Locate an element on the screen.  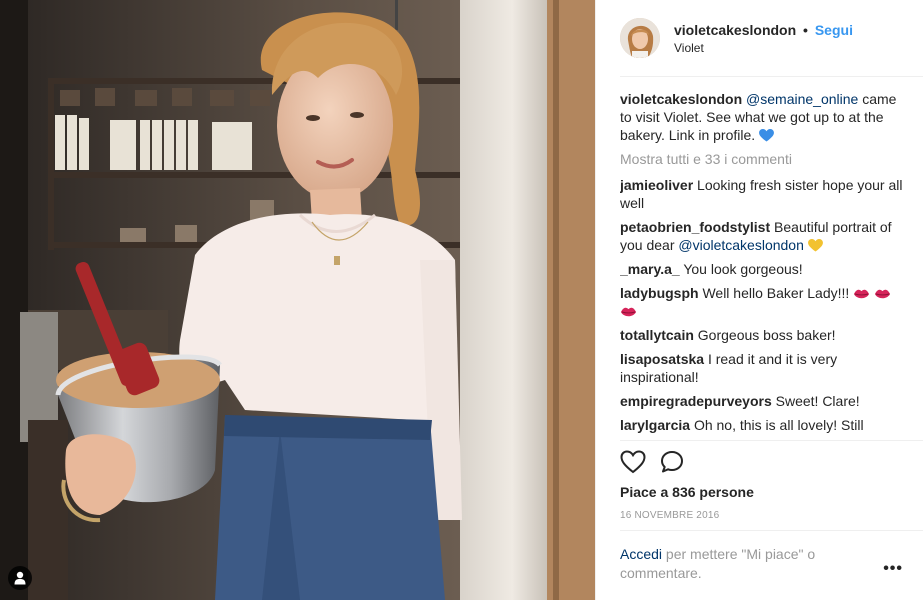
user-tag-icon is located at coordinates (20, 578).